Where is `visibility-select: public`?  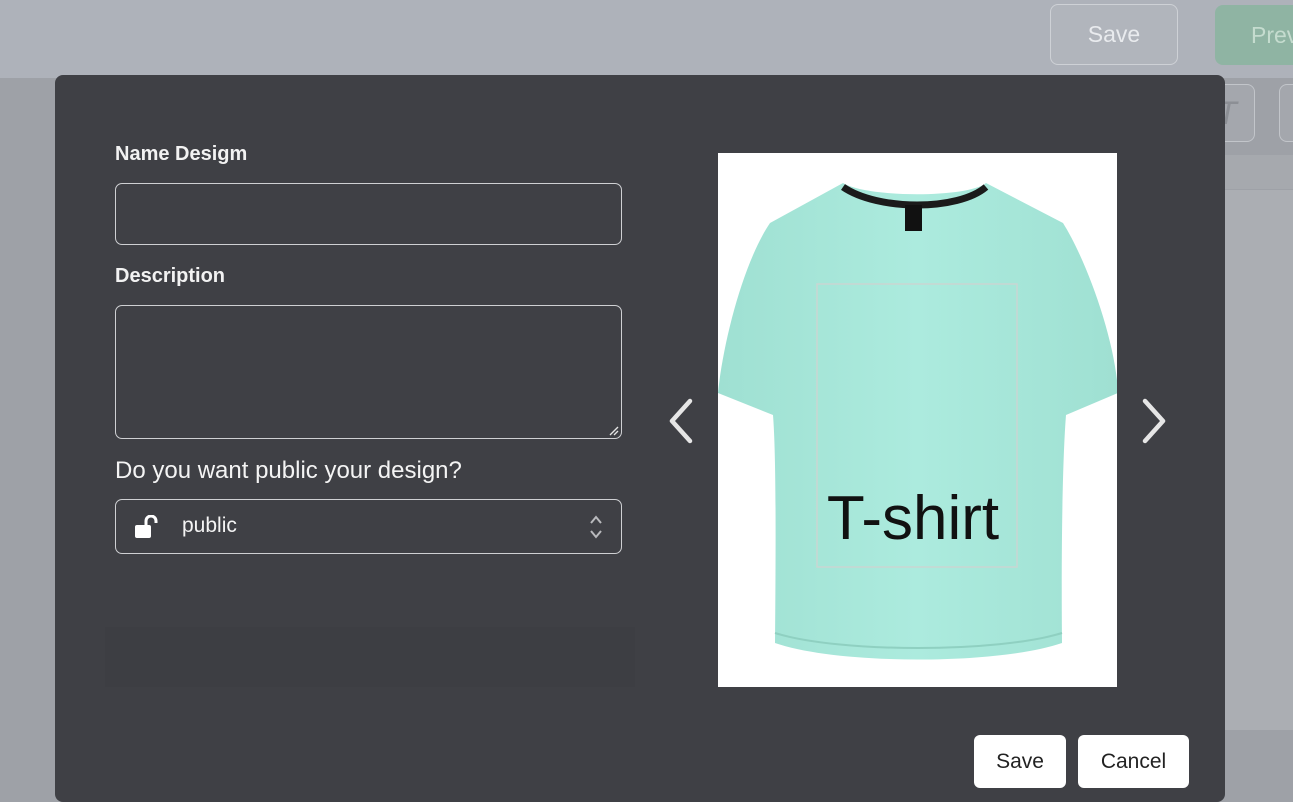
visibility-select: public is located at coordinates (368, 526).